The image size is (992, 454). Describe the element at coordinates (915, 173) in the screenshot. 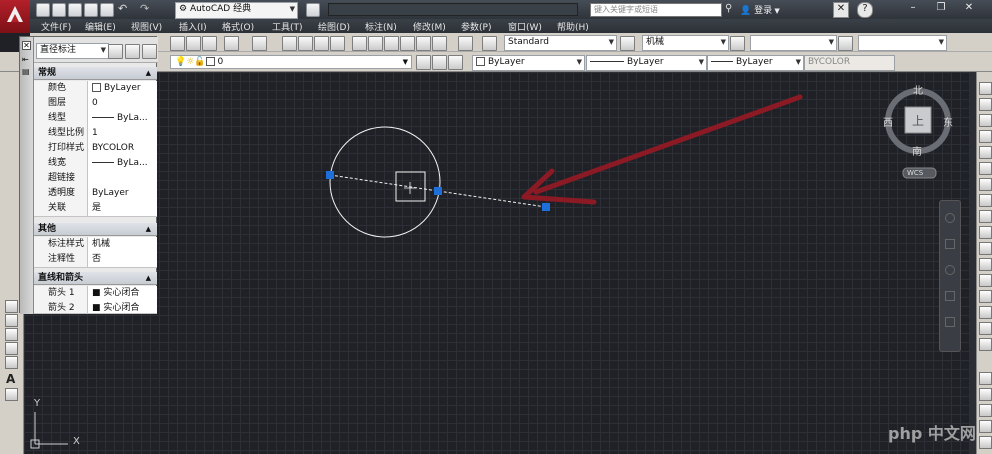

I see `wcs-label: WCS` at that location.